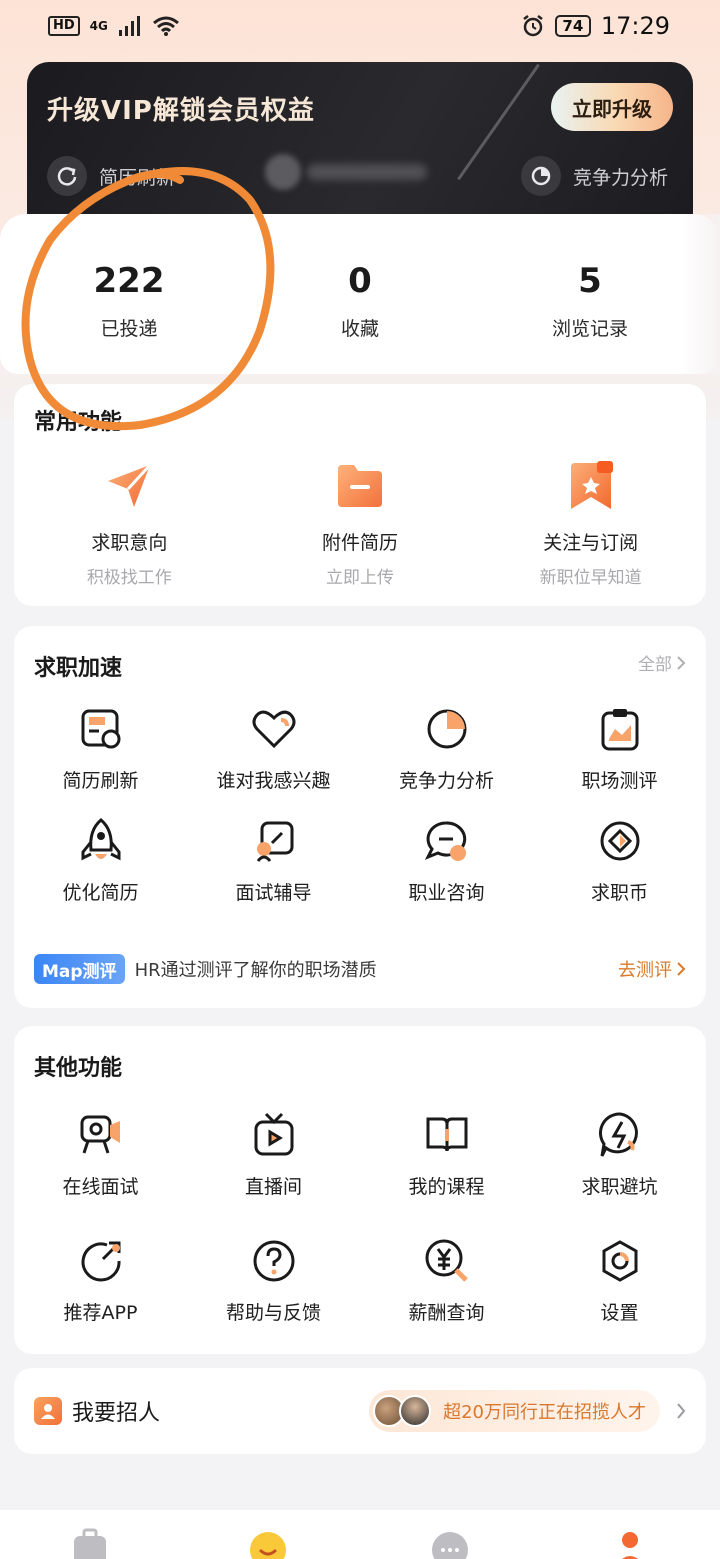 This screenshot has height=1559, width=720. What do you see at coordinates (620, 841) in the screenshot?
I see `coin-icon` at bounding box center [620, 841].